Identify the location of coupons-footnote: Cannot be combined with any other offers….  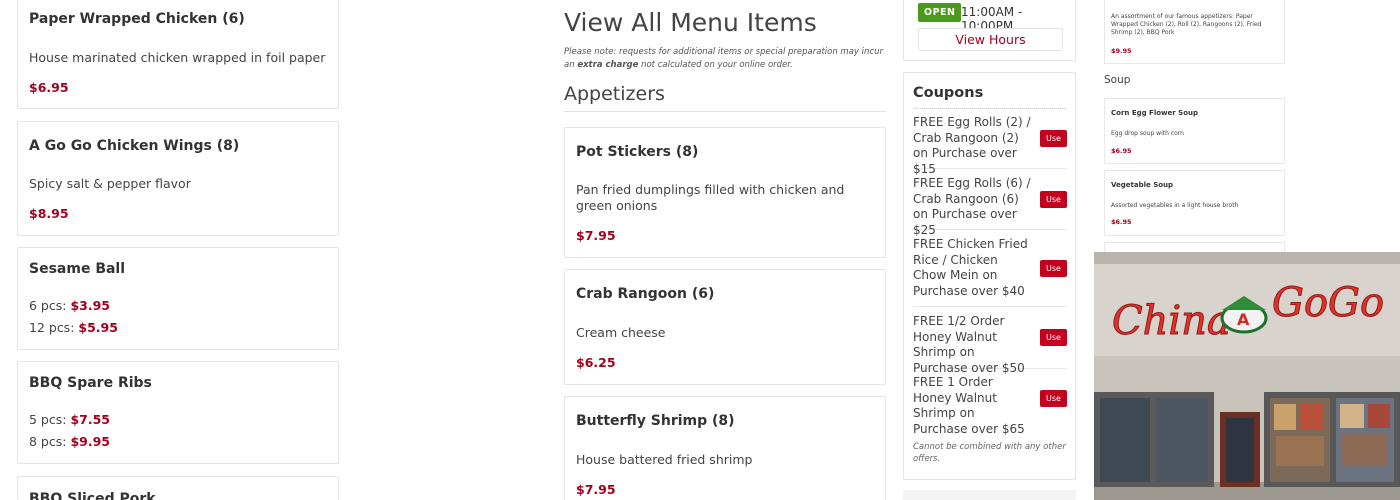
(989, 453).